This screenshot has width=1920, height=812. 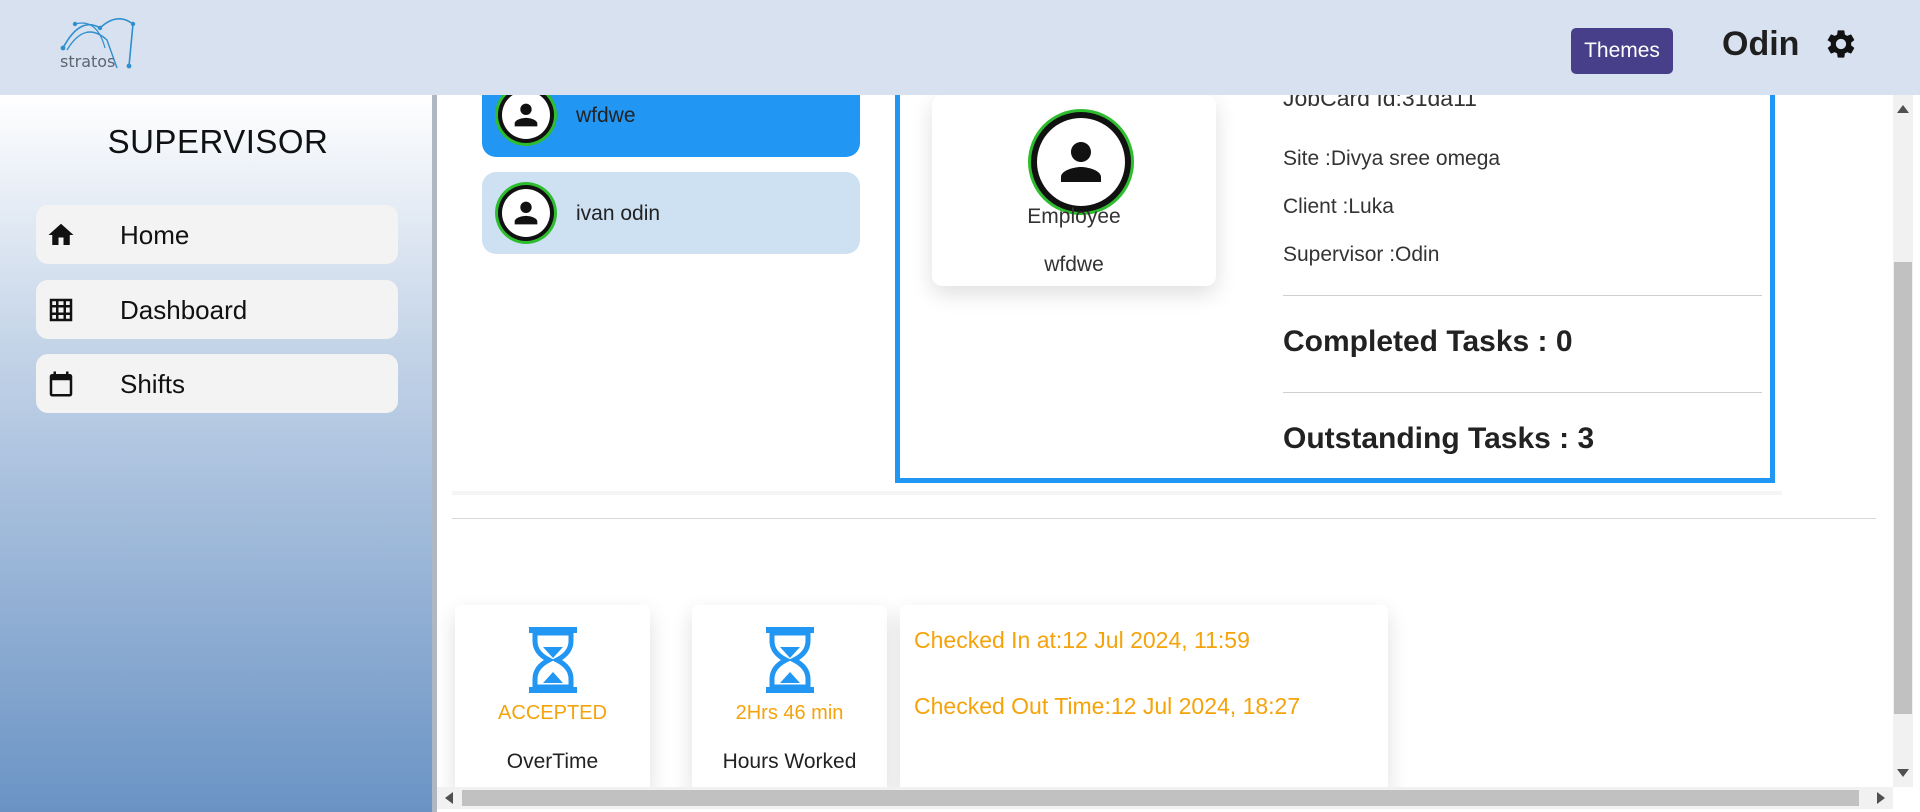 I want to click on employee-card: ivan odin, so click(x=671, y=213).